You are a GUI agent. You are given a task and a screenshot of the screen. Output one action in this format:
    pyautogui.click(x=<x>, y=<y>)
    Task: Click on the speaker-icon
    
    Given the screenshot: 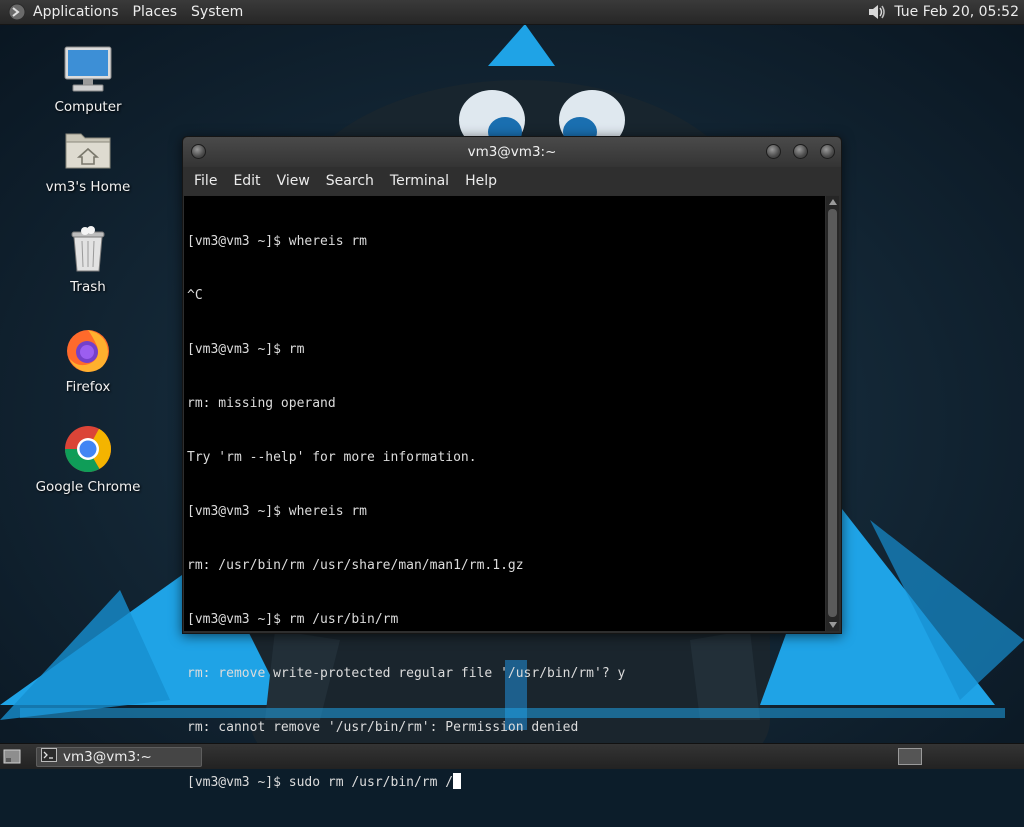 What is the action you would take?
    pyautogui.click(x=877, y=12)
    